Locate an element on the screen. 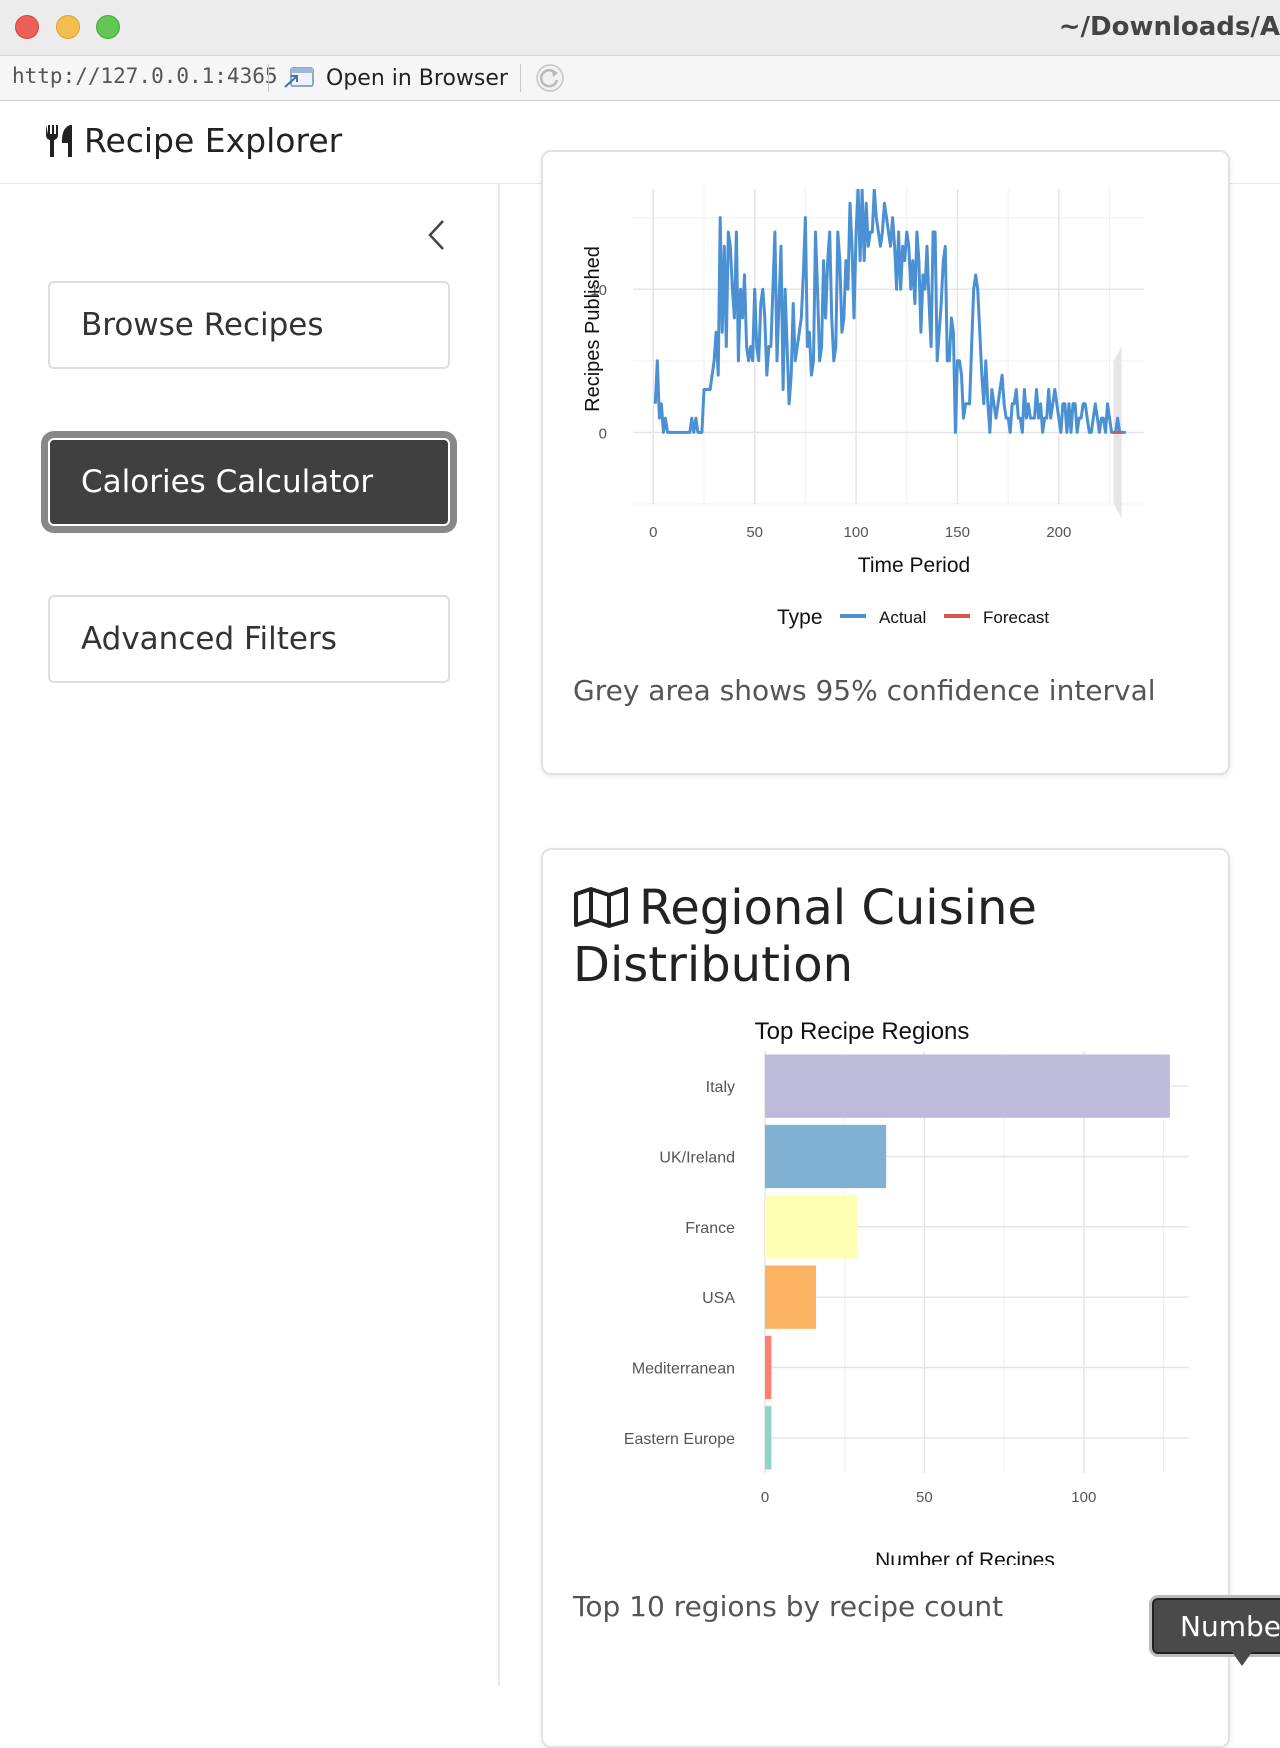 Image resolution: width=1280 pixels, height=1748 pixels. legend-title: Type is located at coordinates (800, 617).